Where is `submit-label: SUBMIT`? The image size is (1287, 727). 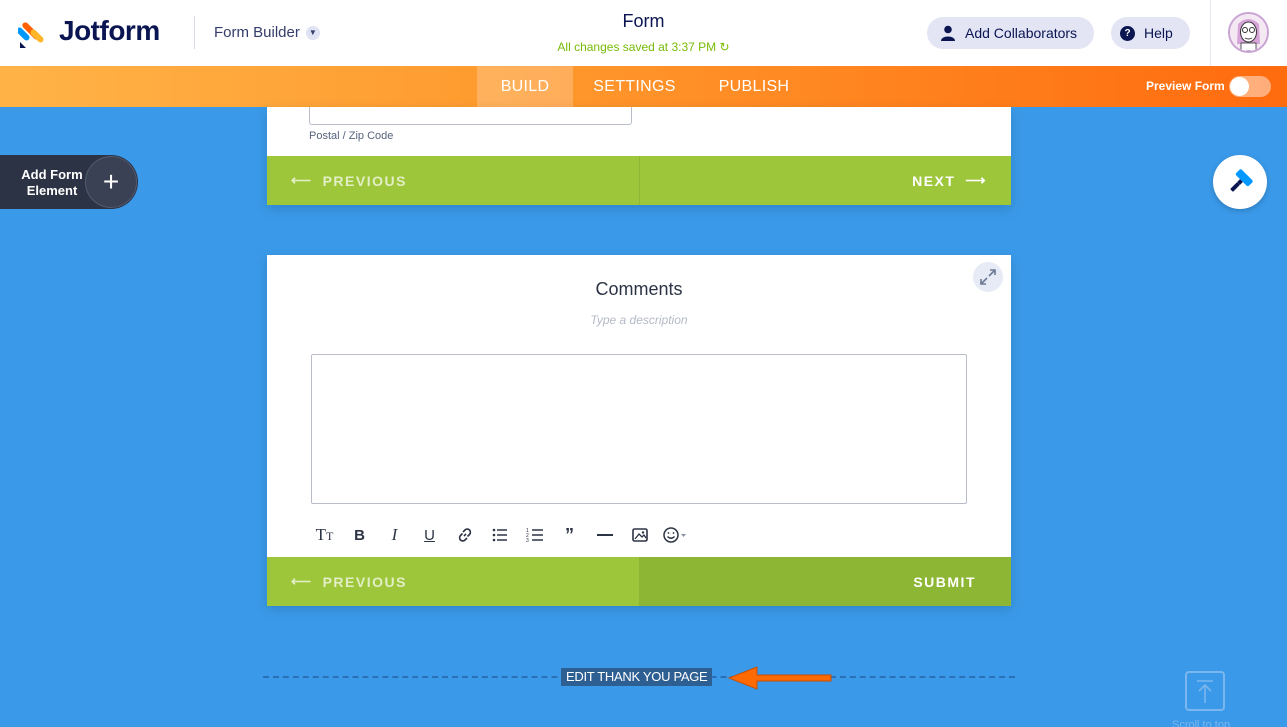 submit-label: SUBMIT is located at coordinates (944, 581).